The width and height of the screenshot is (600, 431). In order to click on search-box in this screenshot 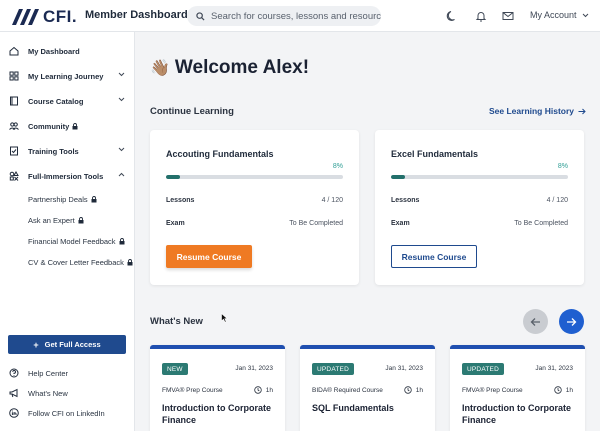, I will do `click(284, 16)`.